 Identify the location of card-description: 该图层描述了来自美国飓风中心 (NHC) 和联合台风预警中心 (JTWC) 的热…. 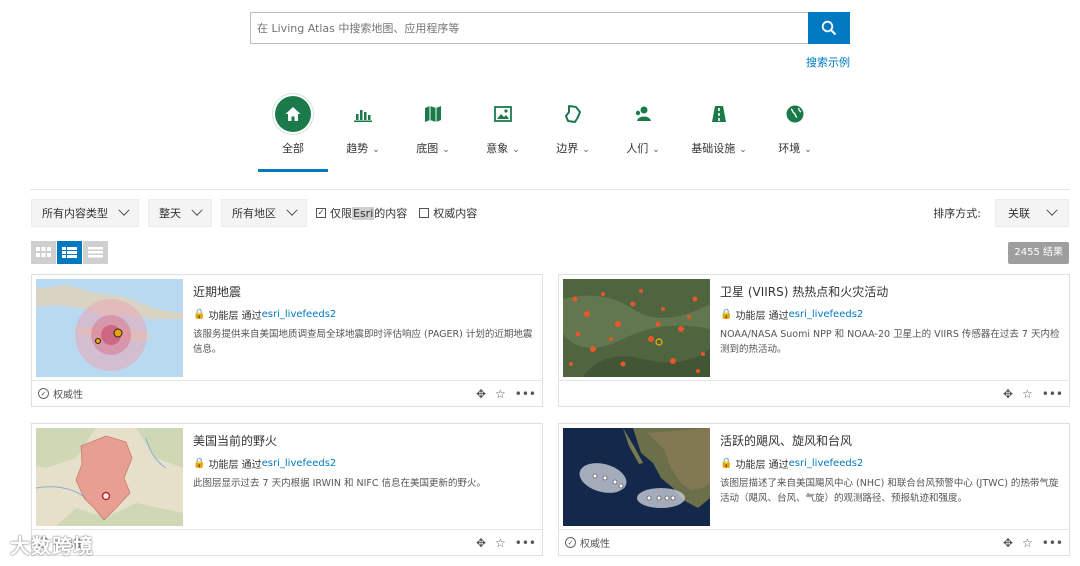
(889, 491).